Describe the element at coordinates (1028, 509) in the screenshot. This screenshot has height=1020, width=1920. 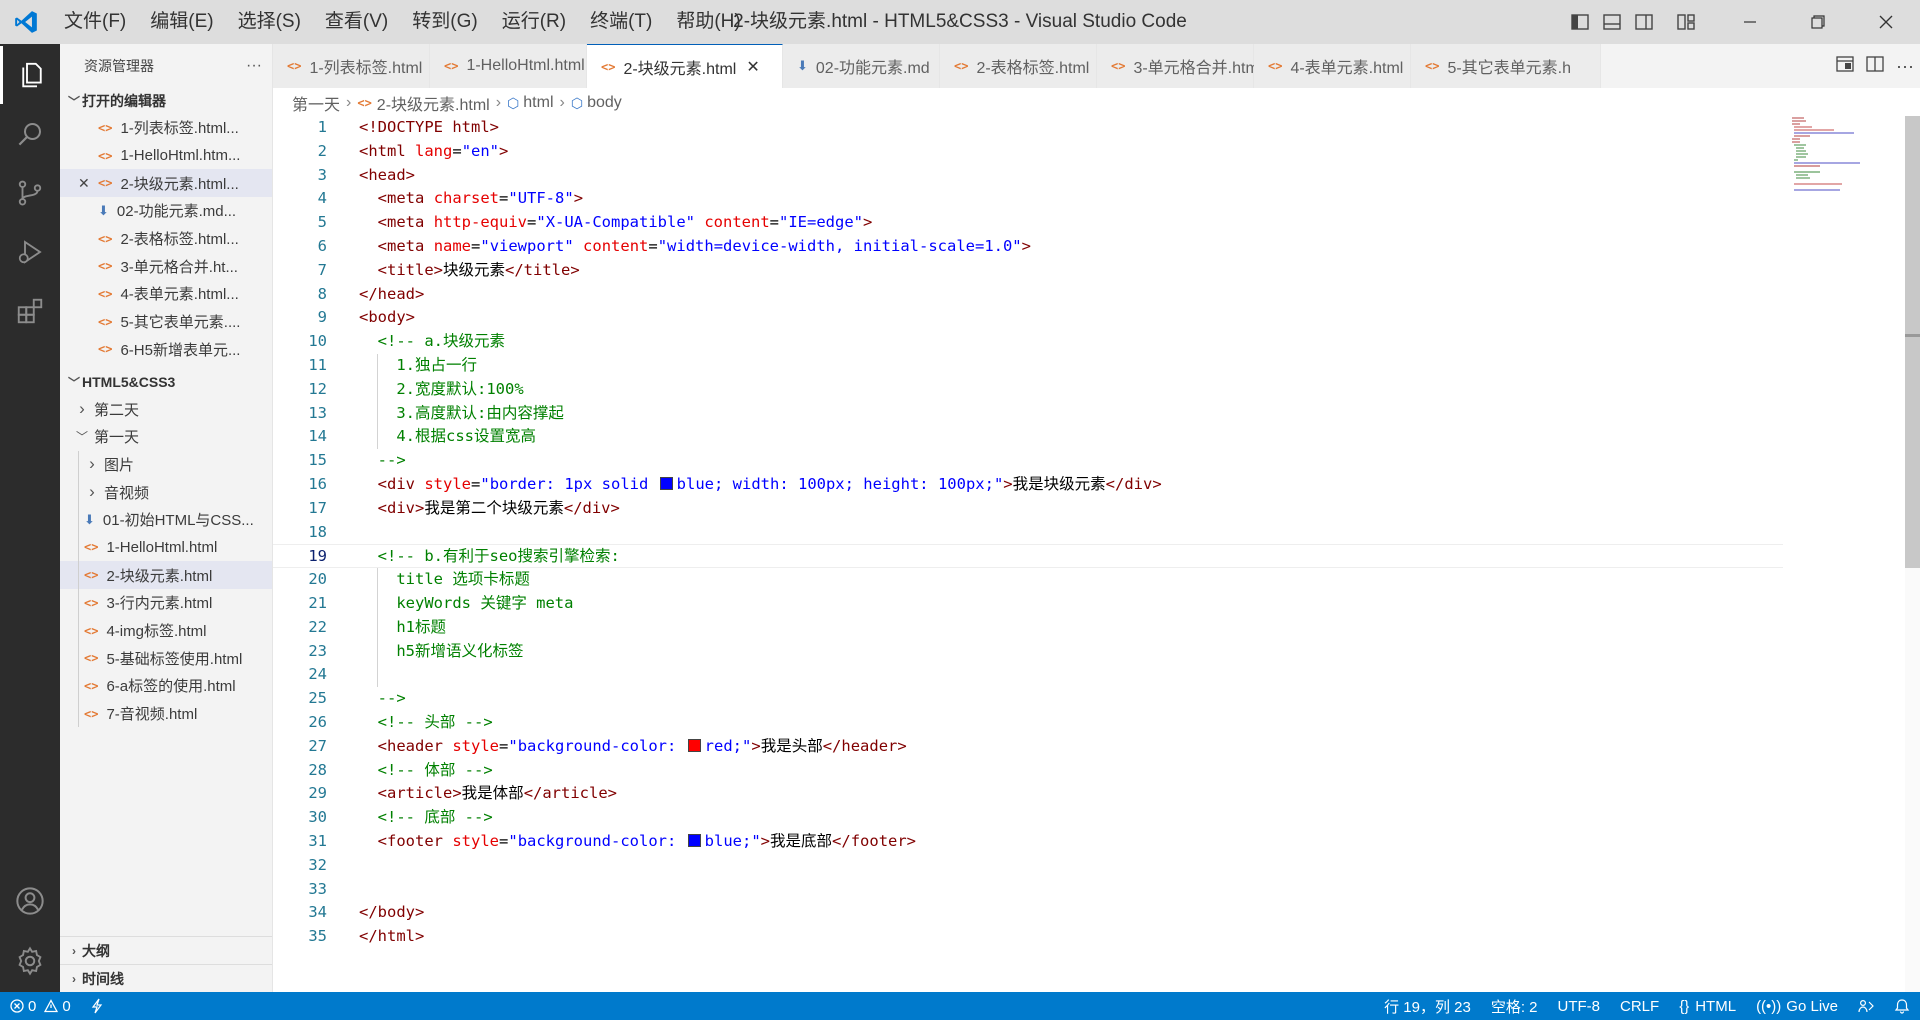
I see `code-line: 17 <div>我是第二个块级元素</div>` at that location.